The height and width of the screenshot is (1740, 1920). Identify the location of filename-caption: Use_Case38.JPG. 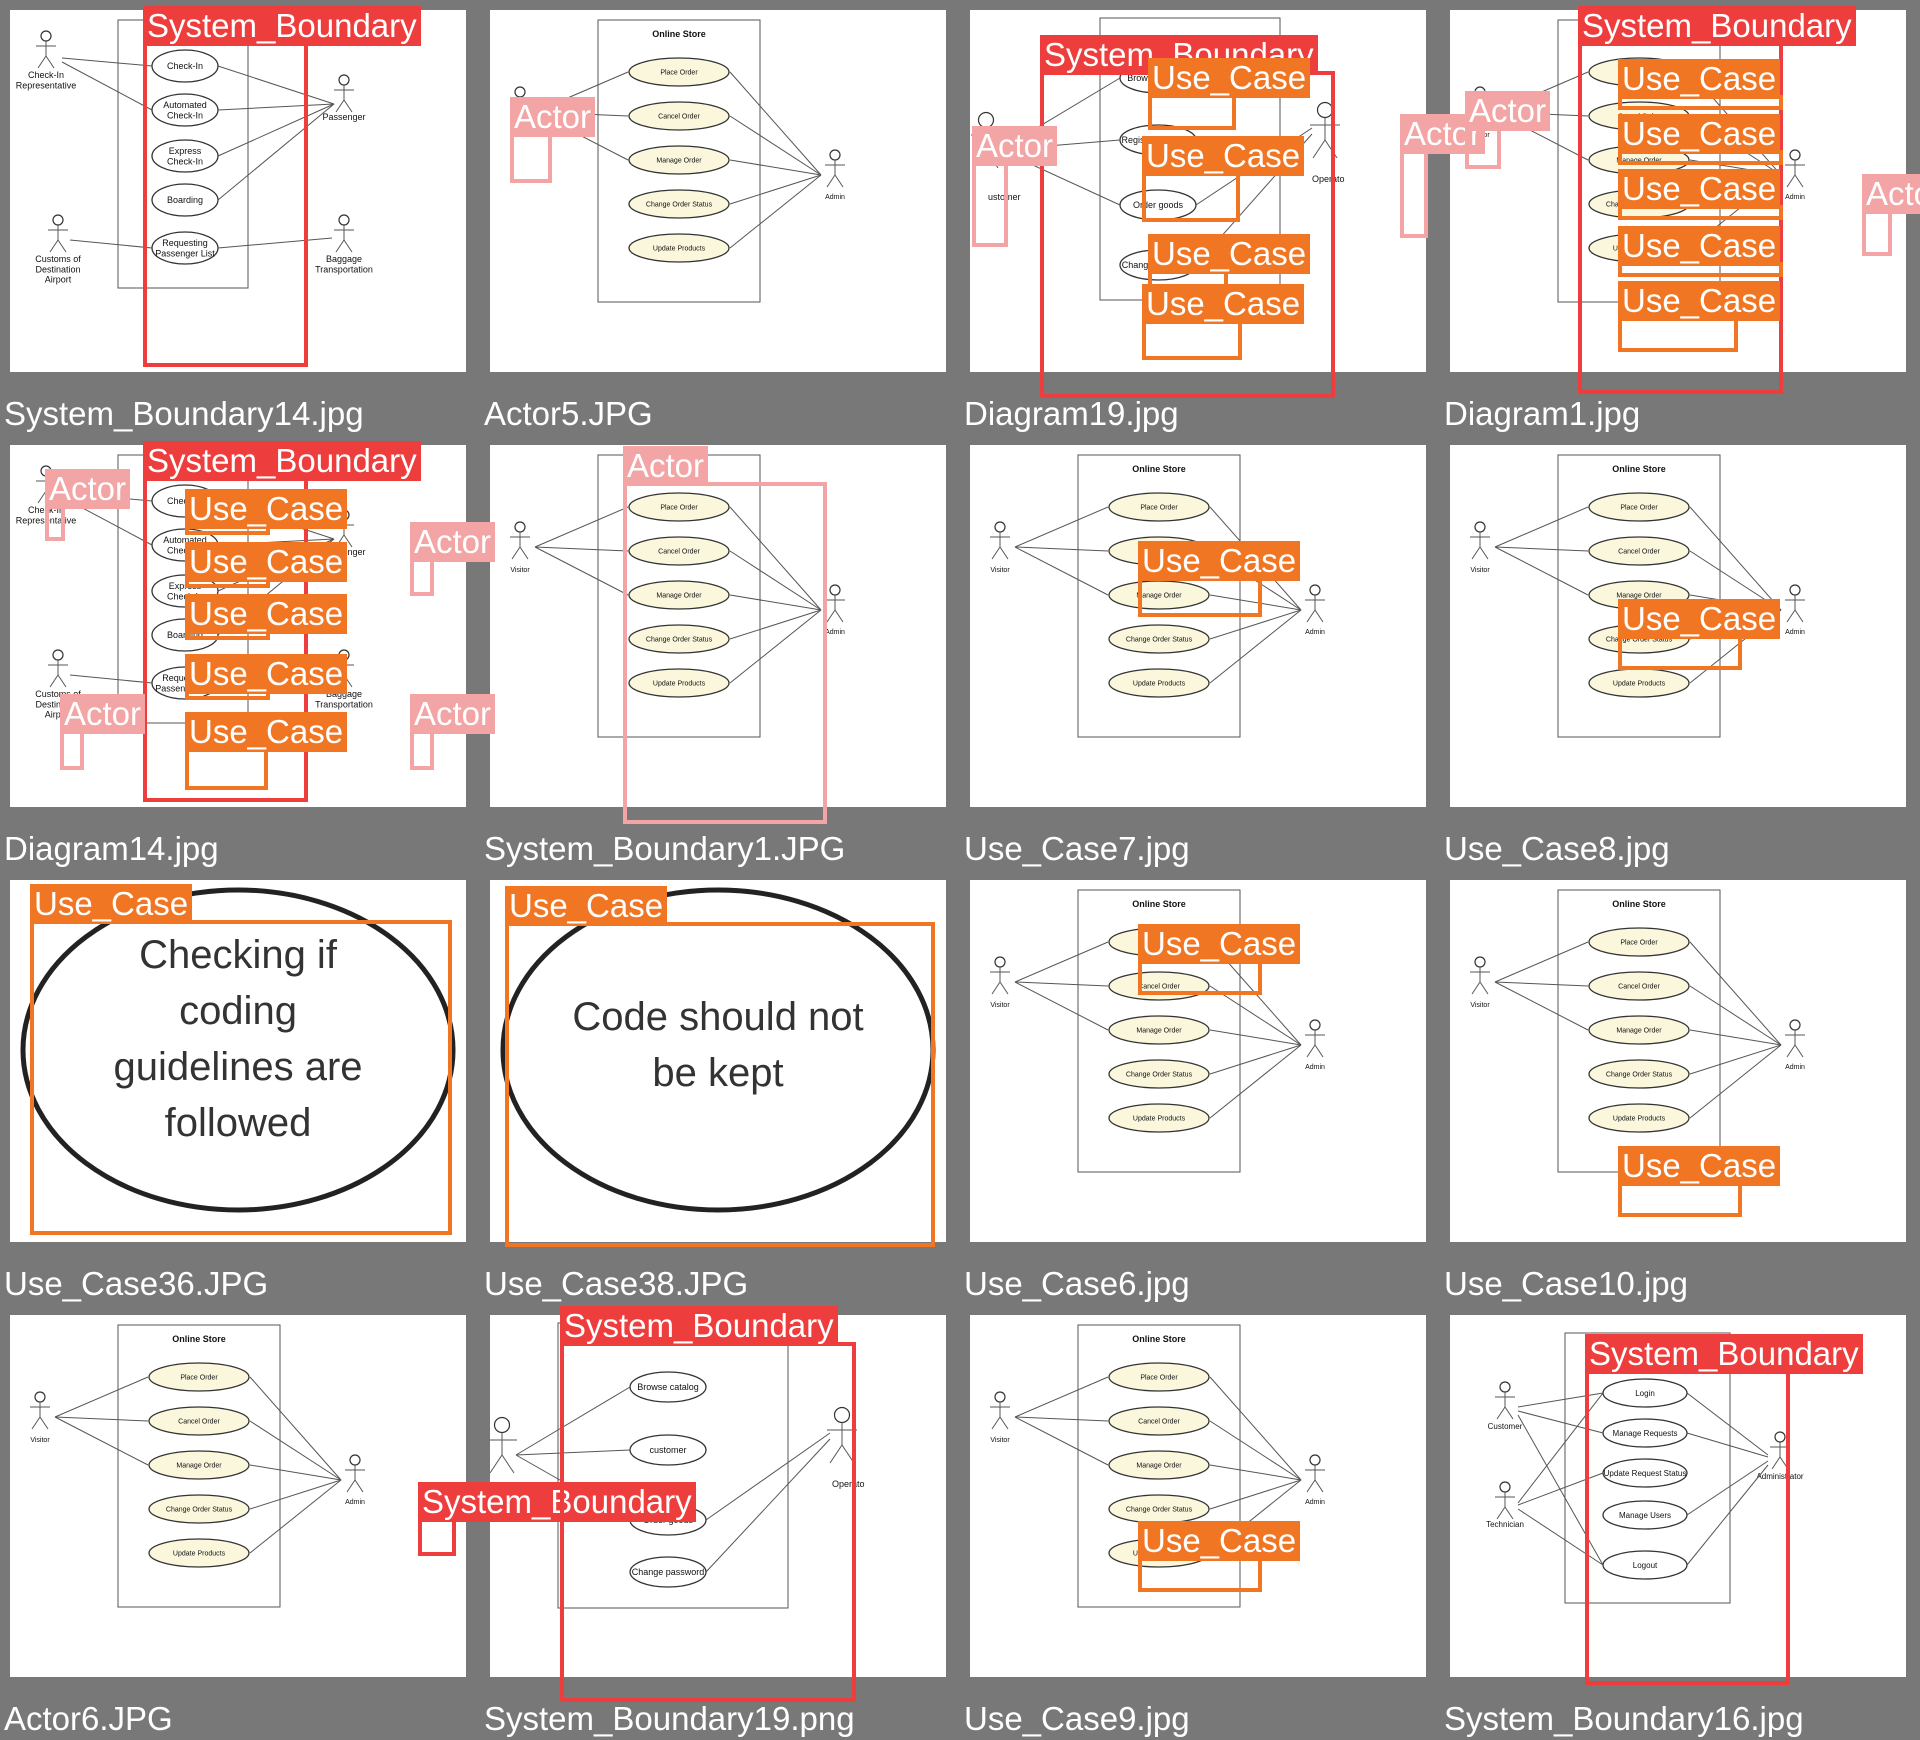
(616, 1283).